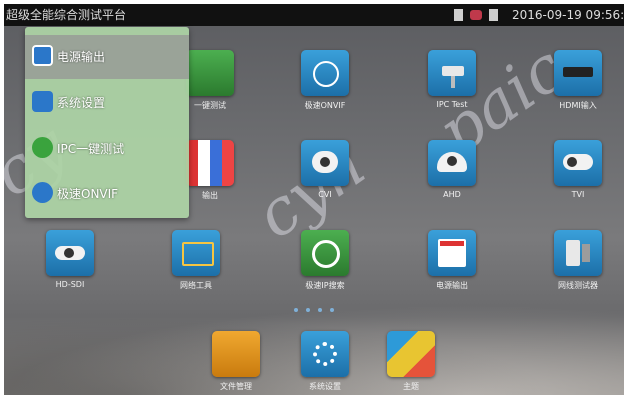 Image resolution: width=628 pixels, height=399 pixels. Describe the element at coordinates (458, 15) in the screenshot. I see `sd-card-icon` at that location.